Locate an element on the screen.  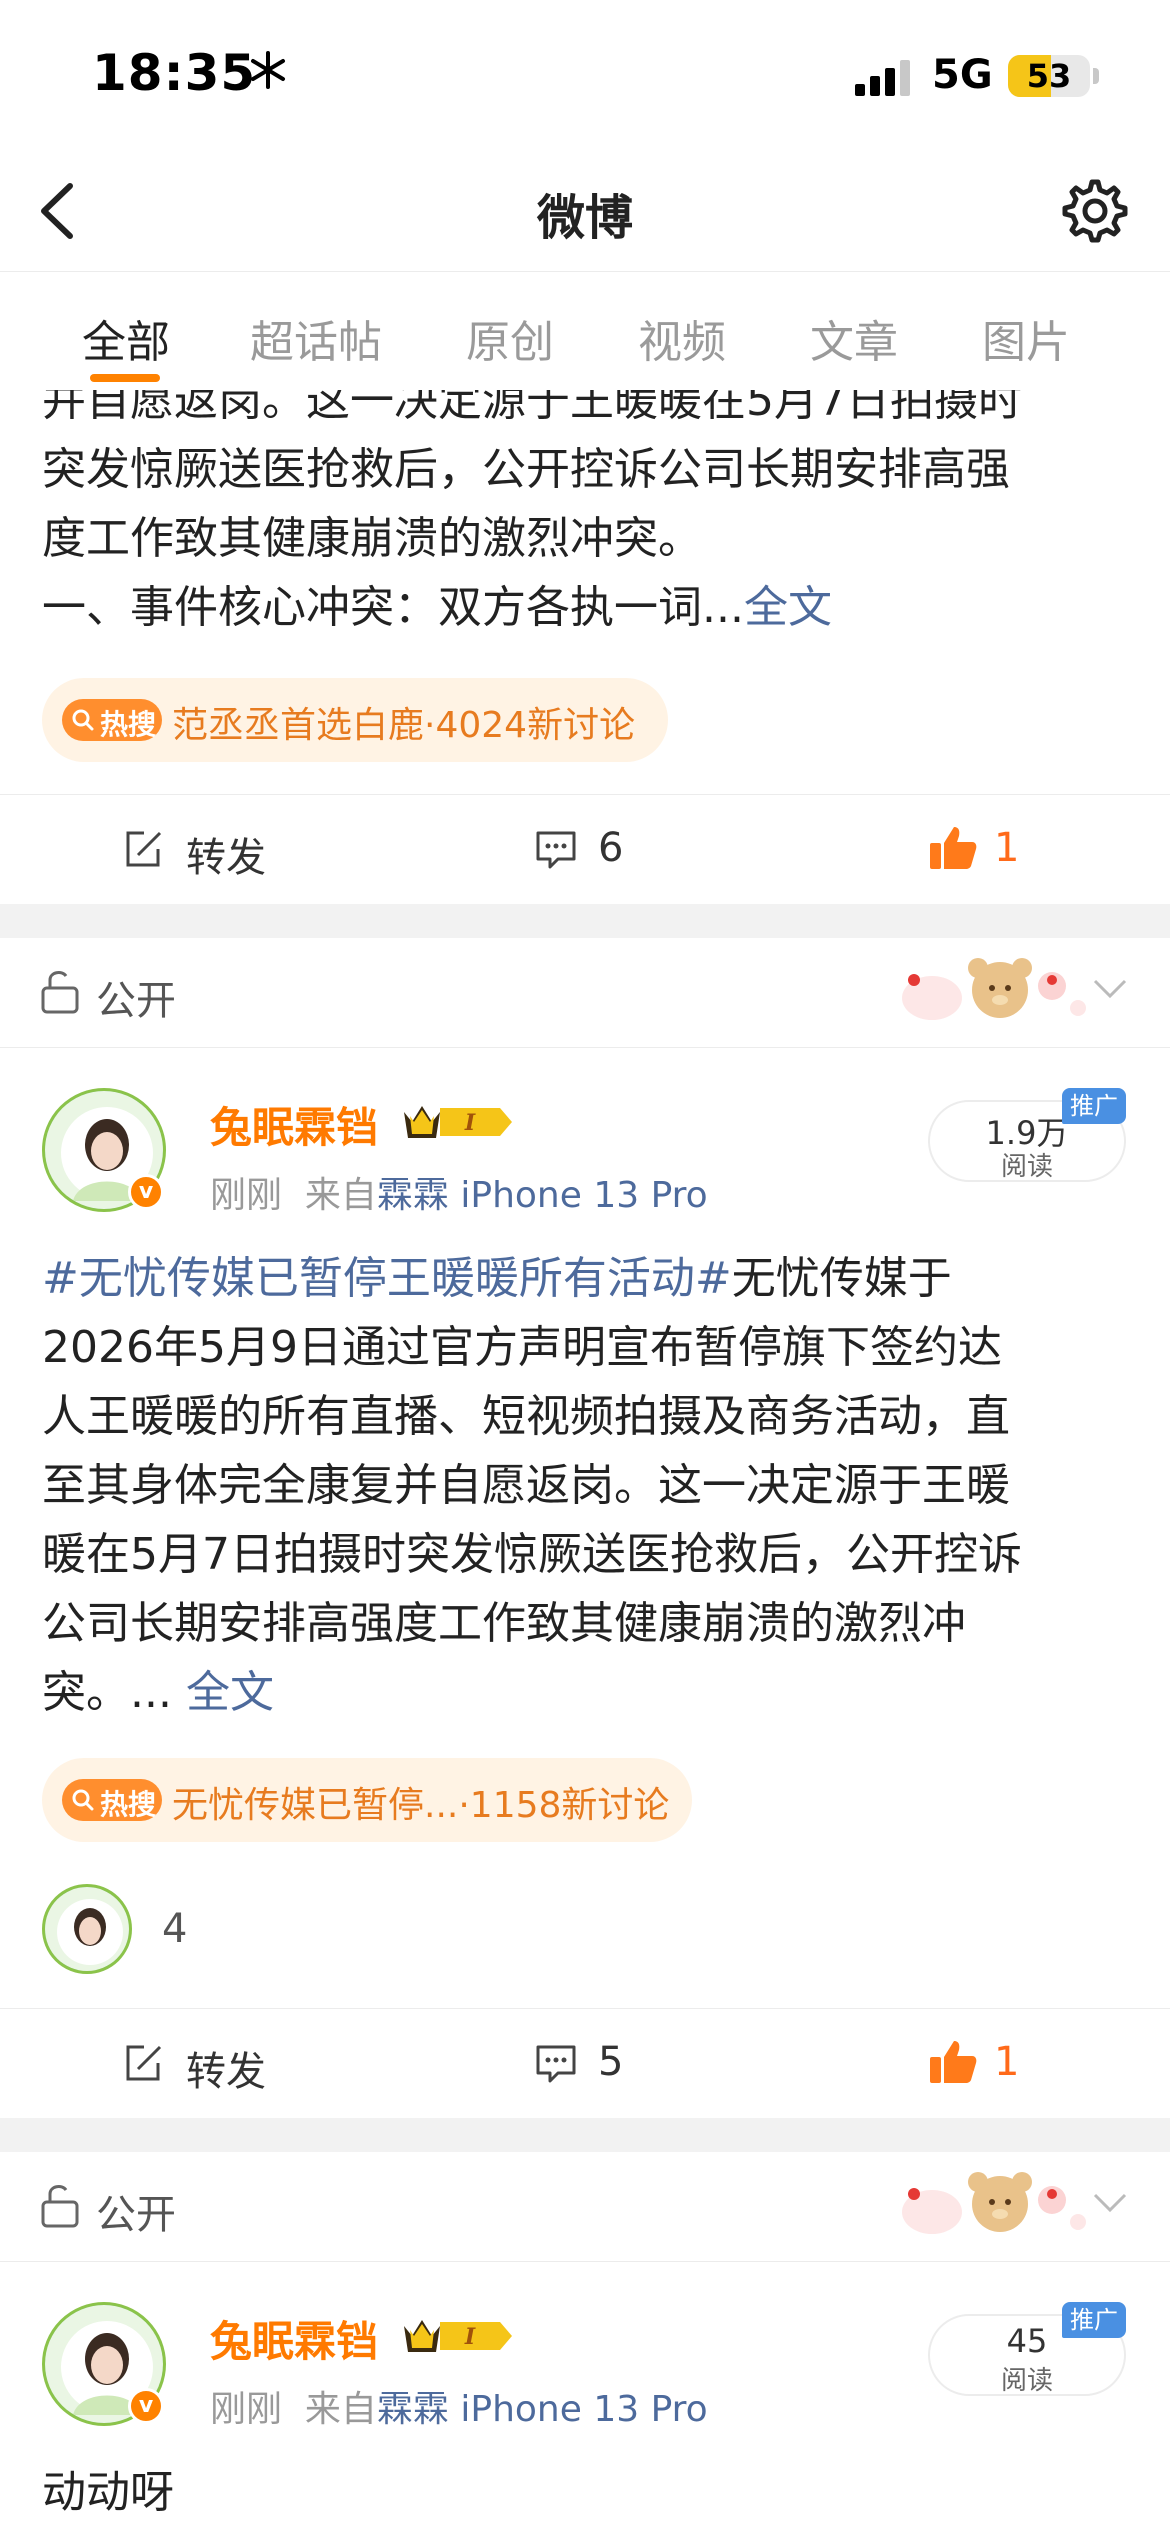
filter-tabs: 全部 超话帖 原创 视频 文章 图片 is located at coordinates (585, 331).